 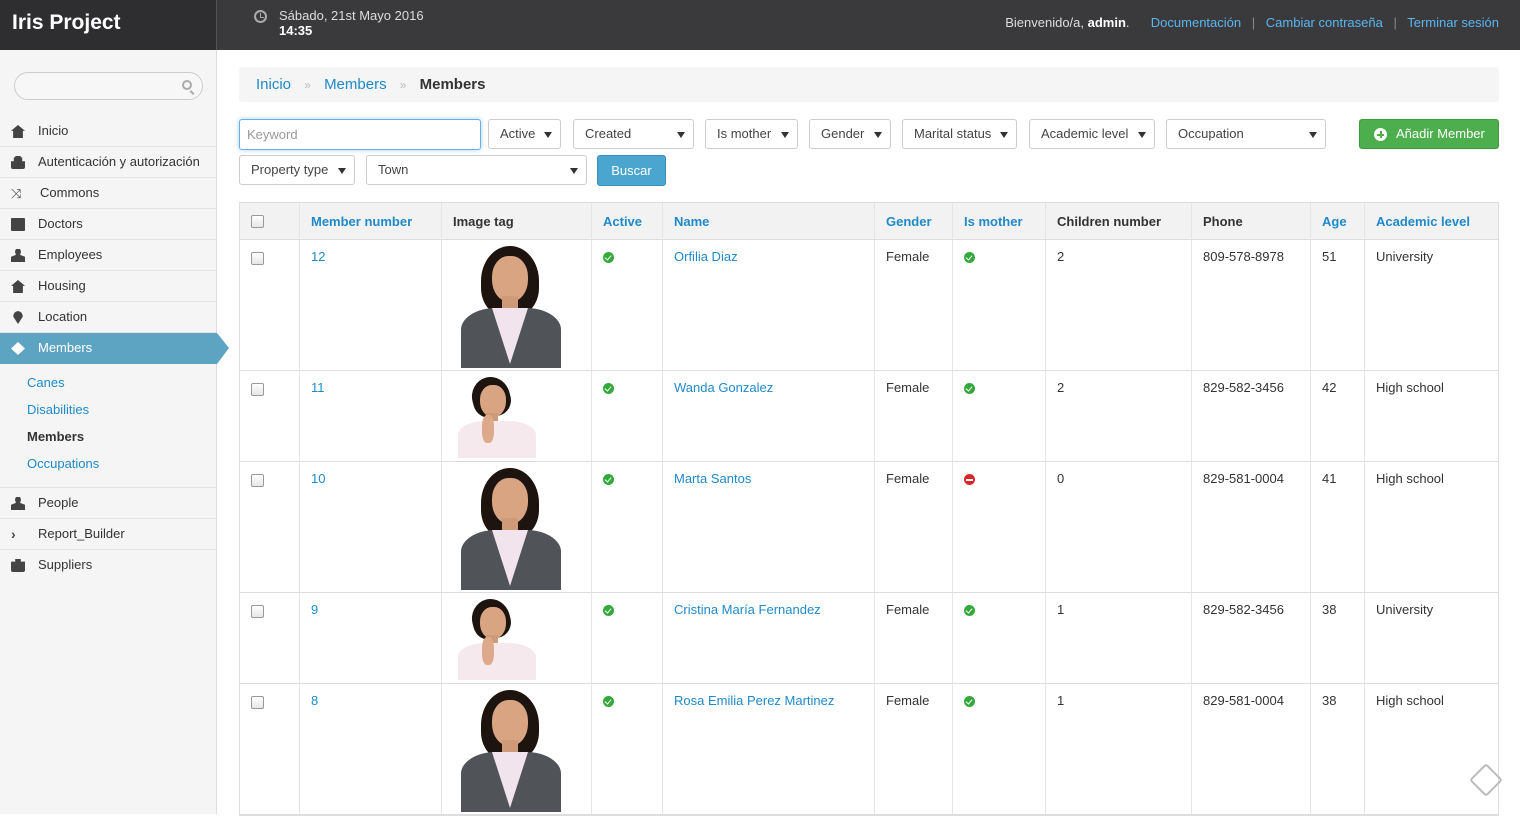 What do you see at coordinates (108, 565) in the screenshot?
I see `sidebar-item-suppliers: Suppliers` at bounding box center [108, 565].